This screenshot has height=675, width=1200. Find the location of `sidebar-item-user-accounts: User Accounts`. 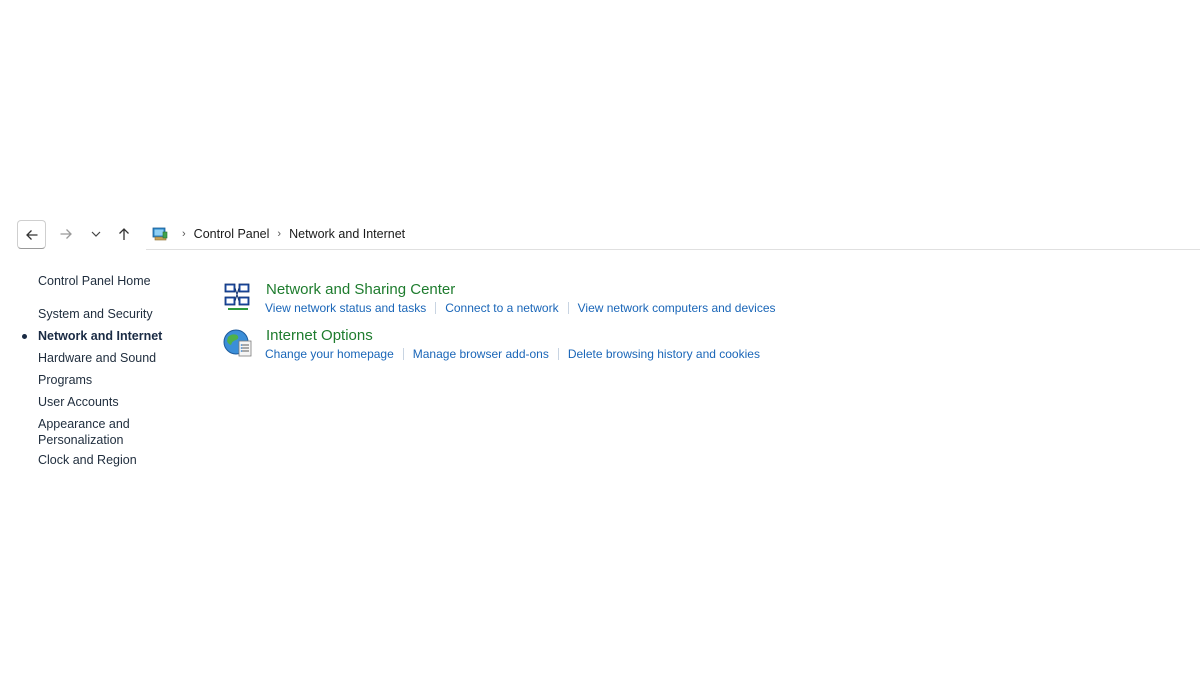

sidebar-item-user-accounts: User Accounts is located at coordinates (100, 405).